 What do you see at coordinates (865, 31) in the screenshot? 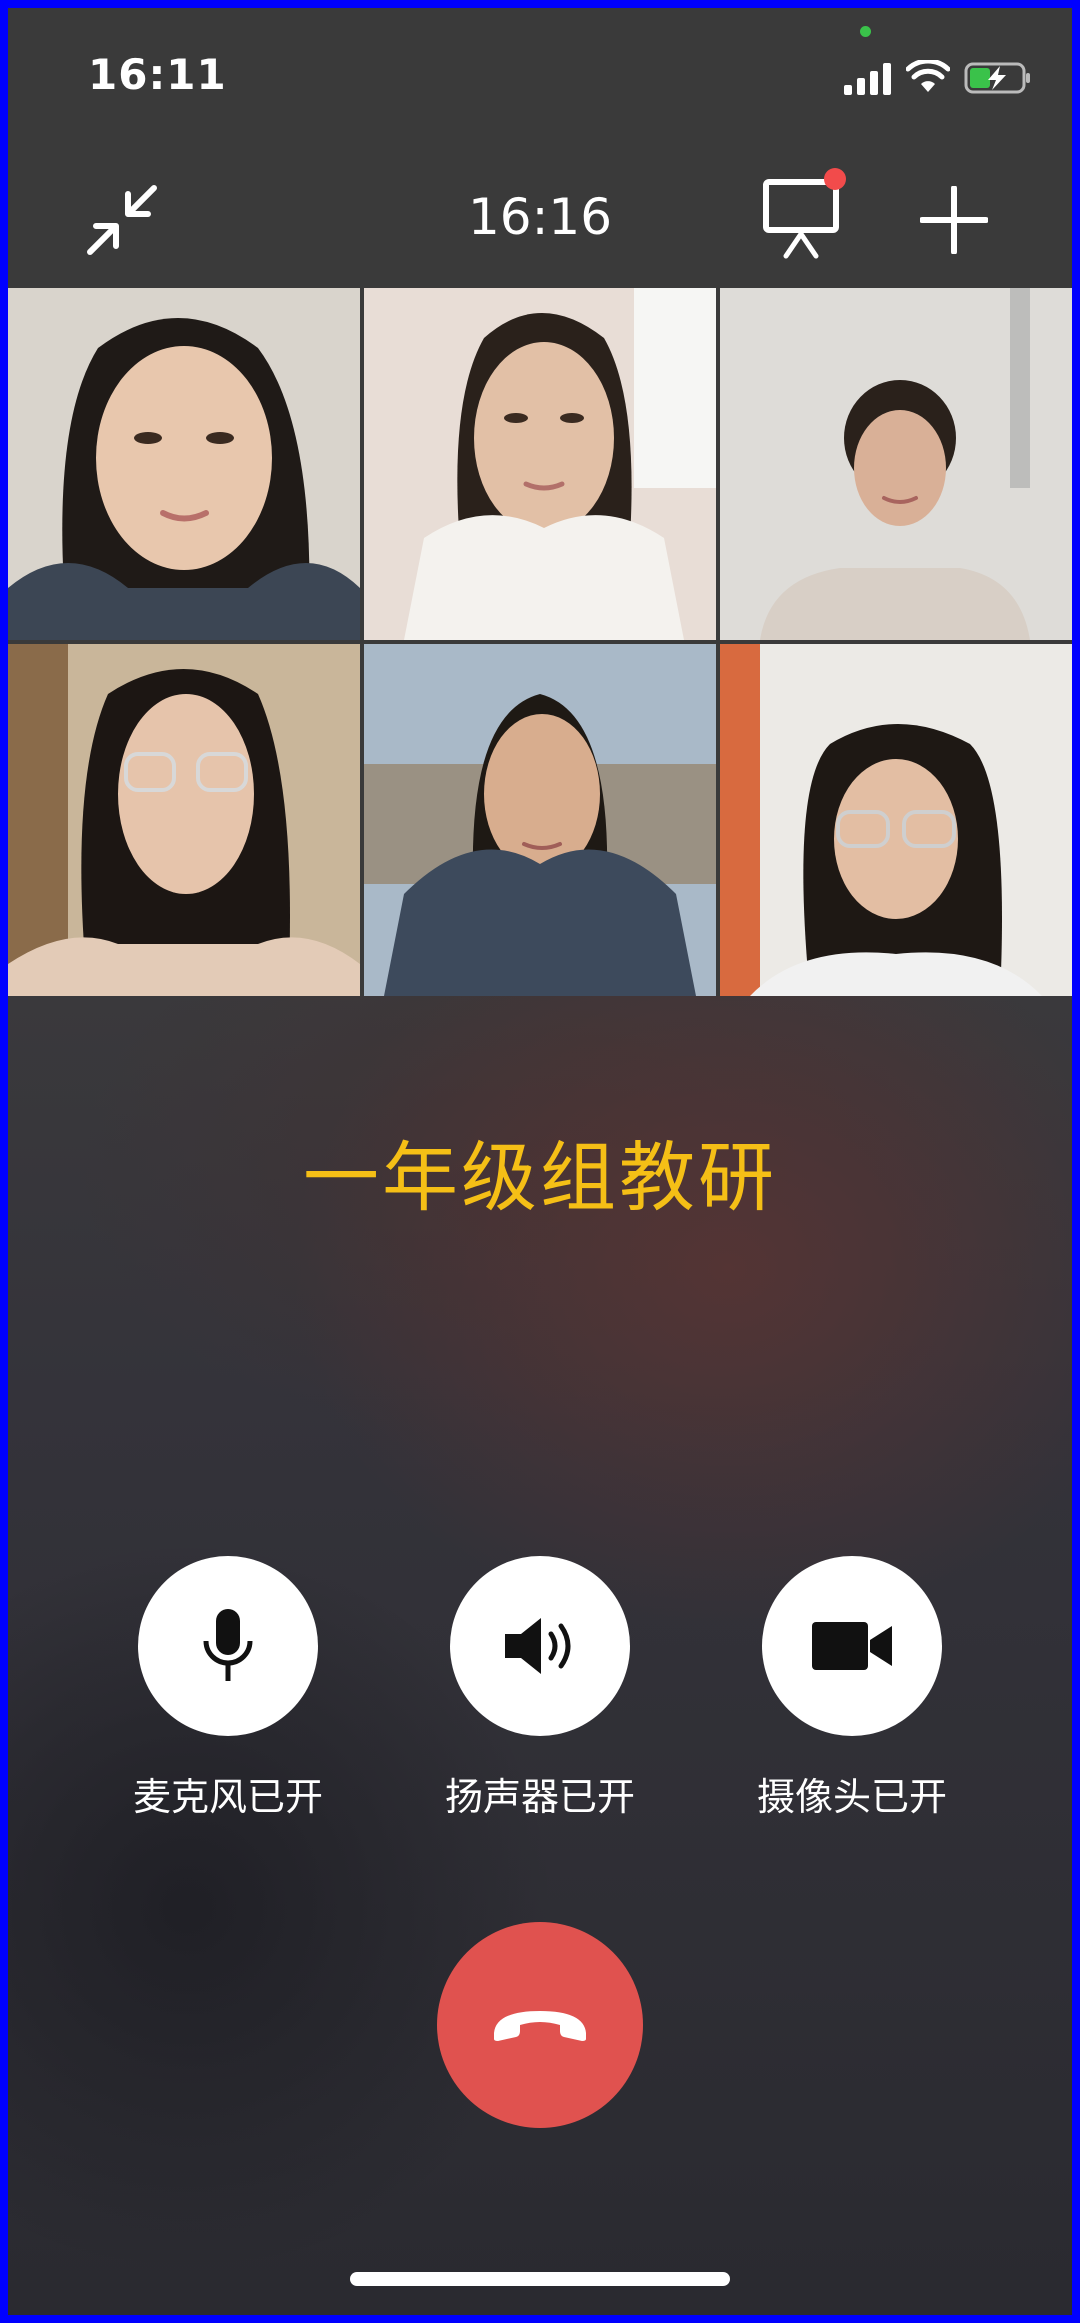
I see `camera-in-use-indicator` at bounding box center [865, 31].